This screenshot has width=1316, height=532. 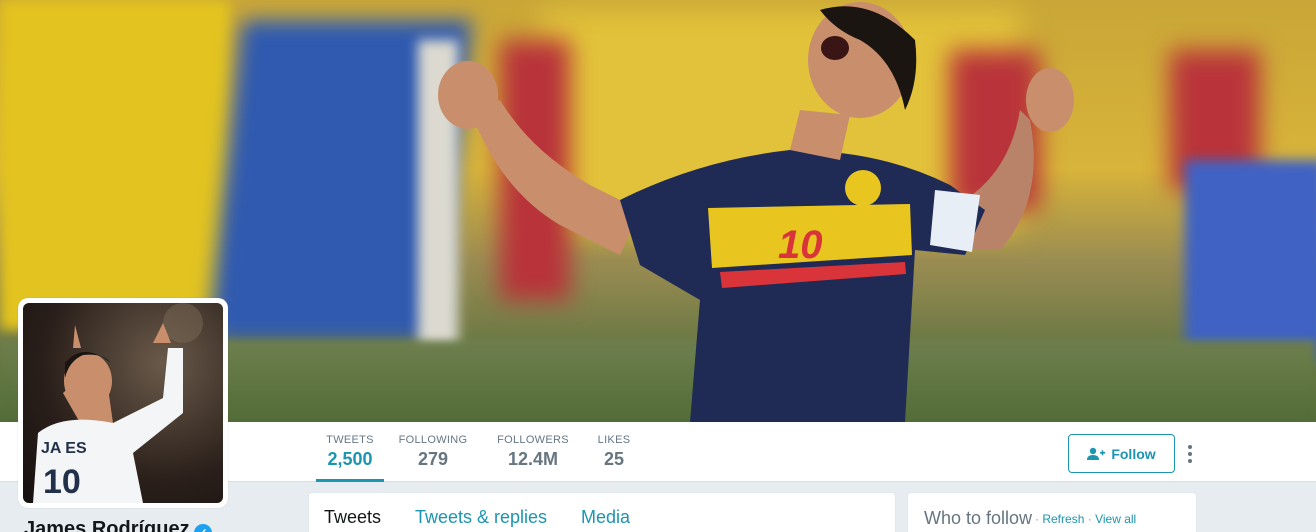 What do you see at coordinates (1115, 519) in the screenshot?
I see `view-all-link: View all` at bounding box center [1115, 519].